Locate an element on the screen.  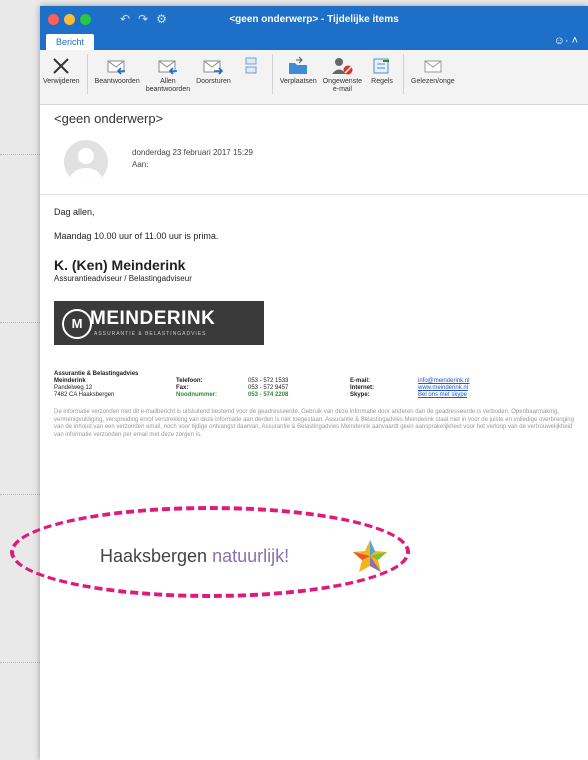
website-link: www.meinderink.nl is located at coordinates (443, 388).